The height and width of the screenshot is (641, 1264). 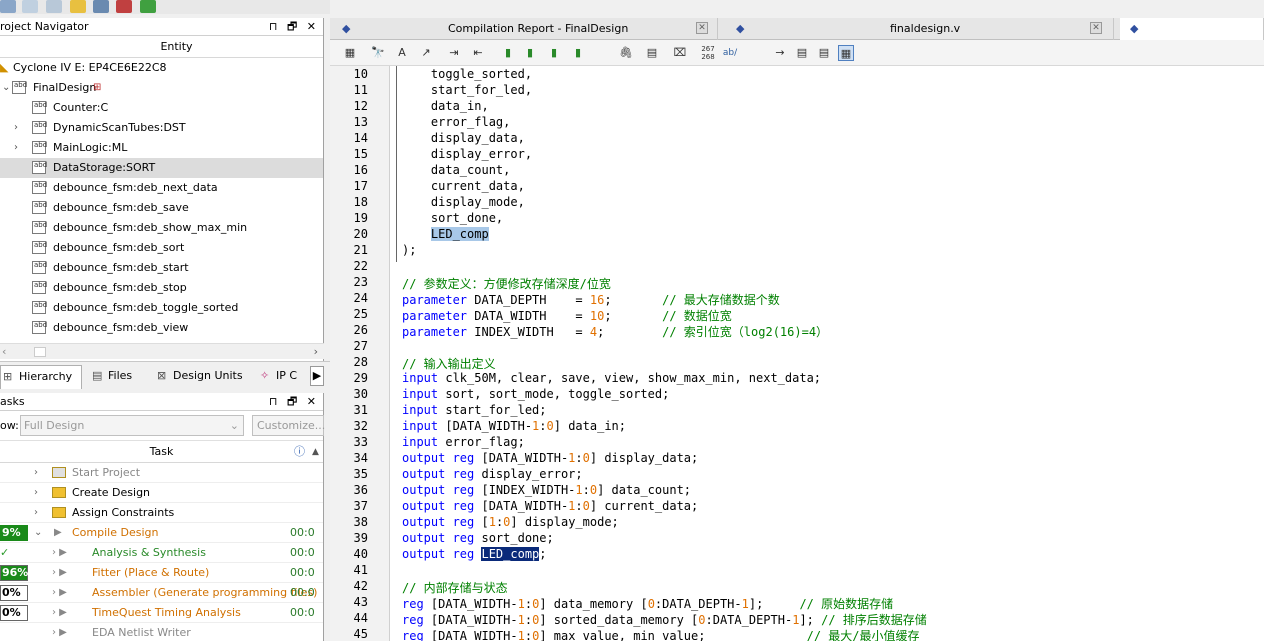 I want to click on entity-row: abd debounce_fsm:deb_stop, so click(x=161, y=288).